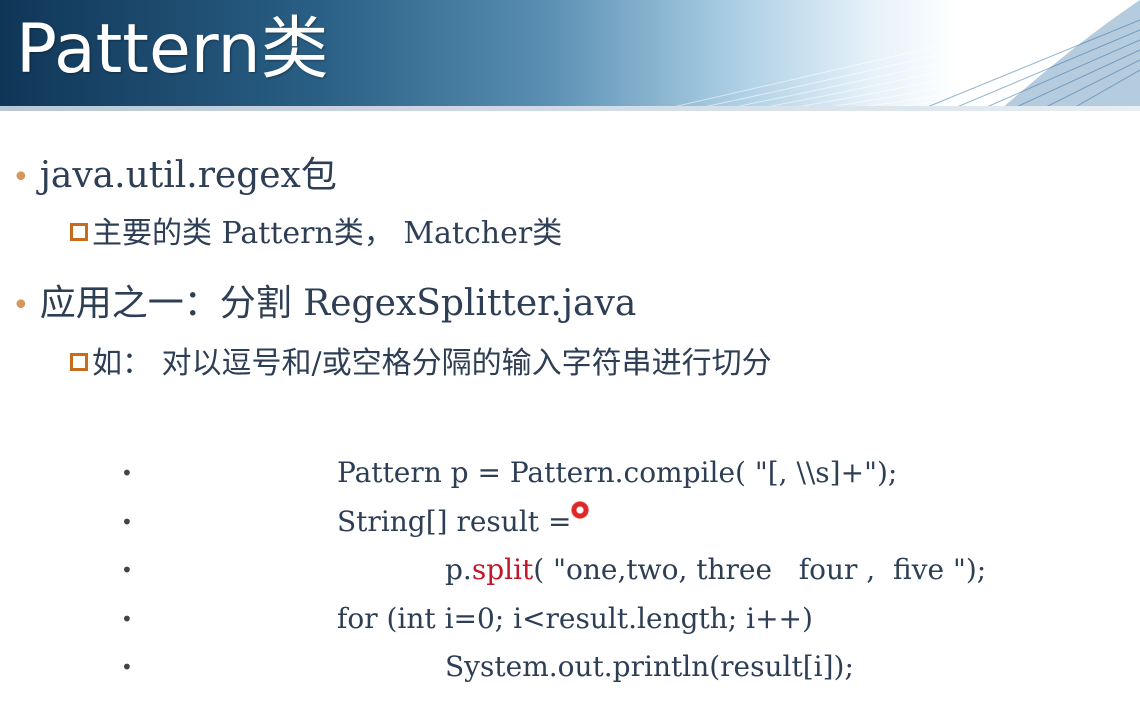  Describe the element at coordinates (458, 569) in the screenshot. I see `code-split-prefix: p.` at that location.